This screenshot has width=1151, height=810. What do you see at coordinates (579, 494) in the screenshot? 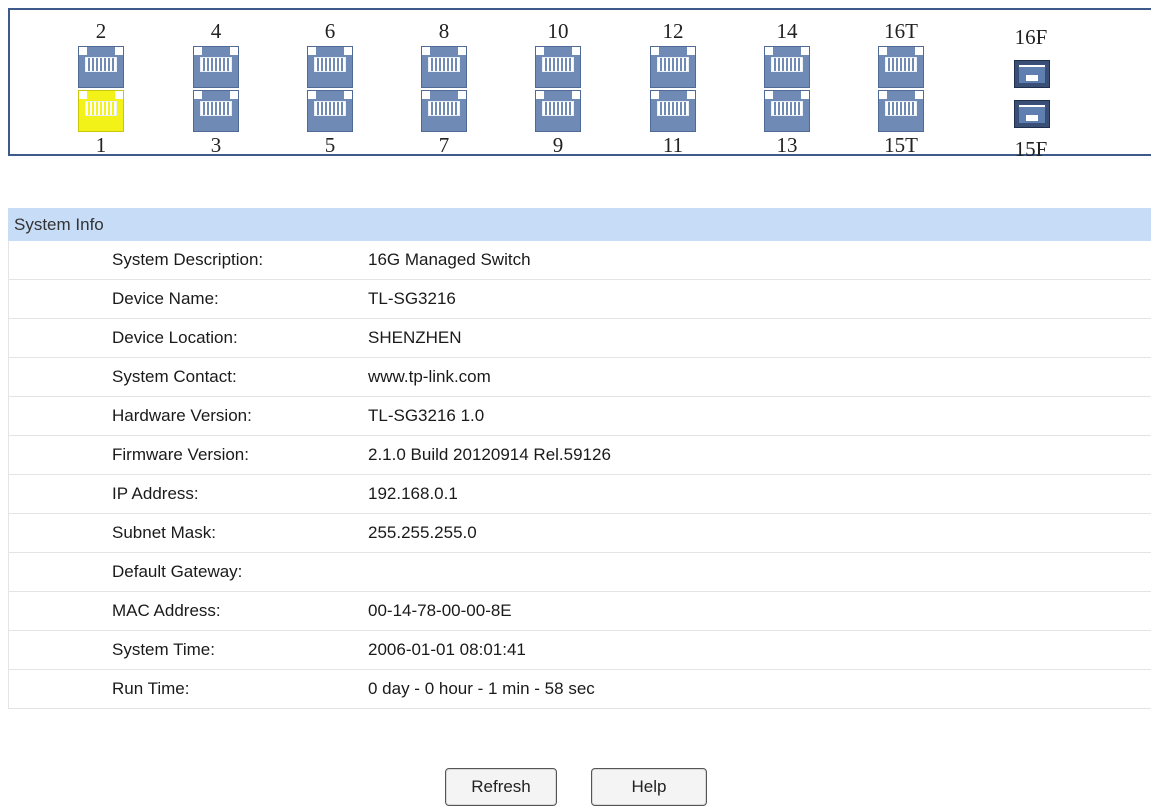
I see `table-row: IP Address: 192.168.0.1` at bounding box center [579, 494].